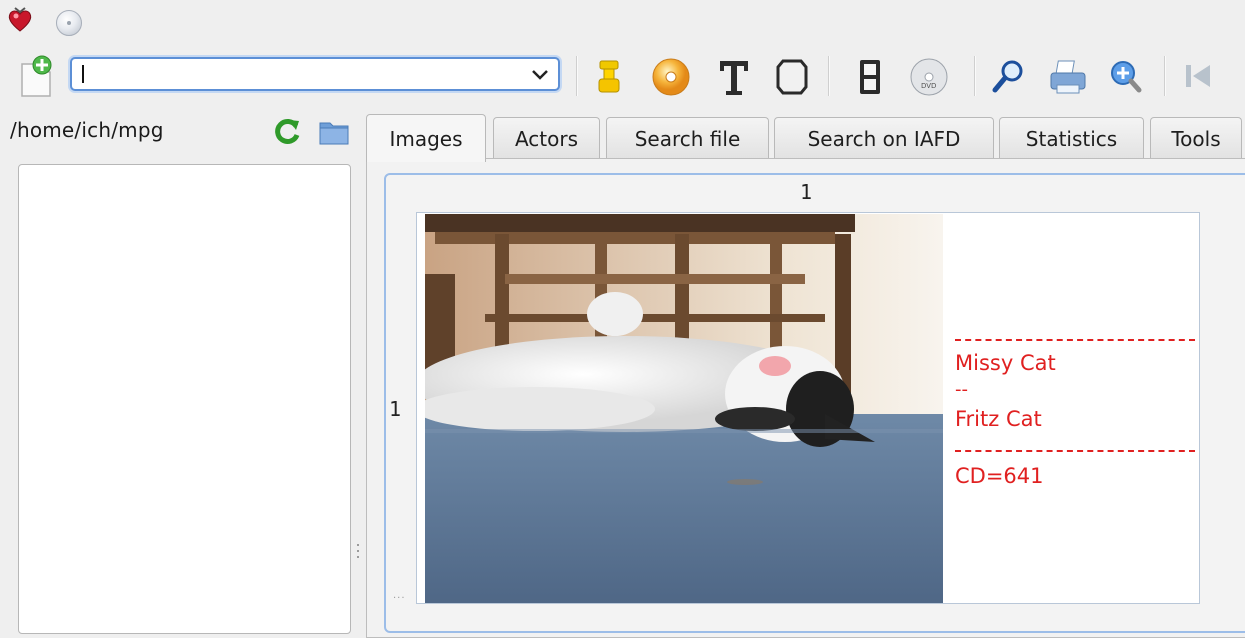 This screenshot has height=638, width=1245. What do you see at coordinates (83, 74) in the screenshot?
I see `text-cursor` at bounding box center [83, 74].